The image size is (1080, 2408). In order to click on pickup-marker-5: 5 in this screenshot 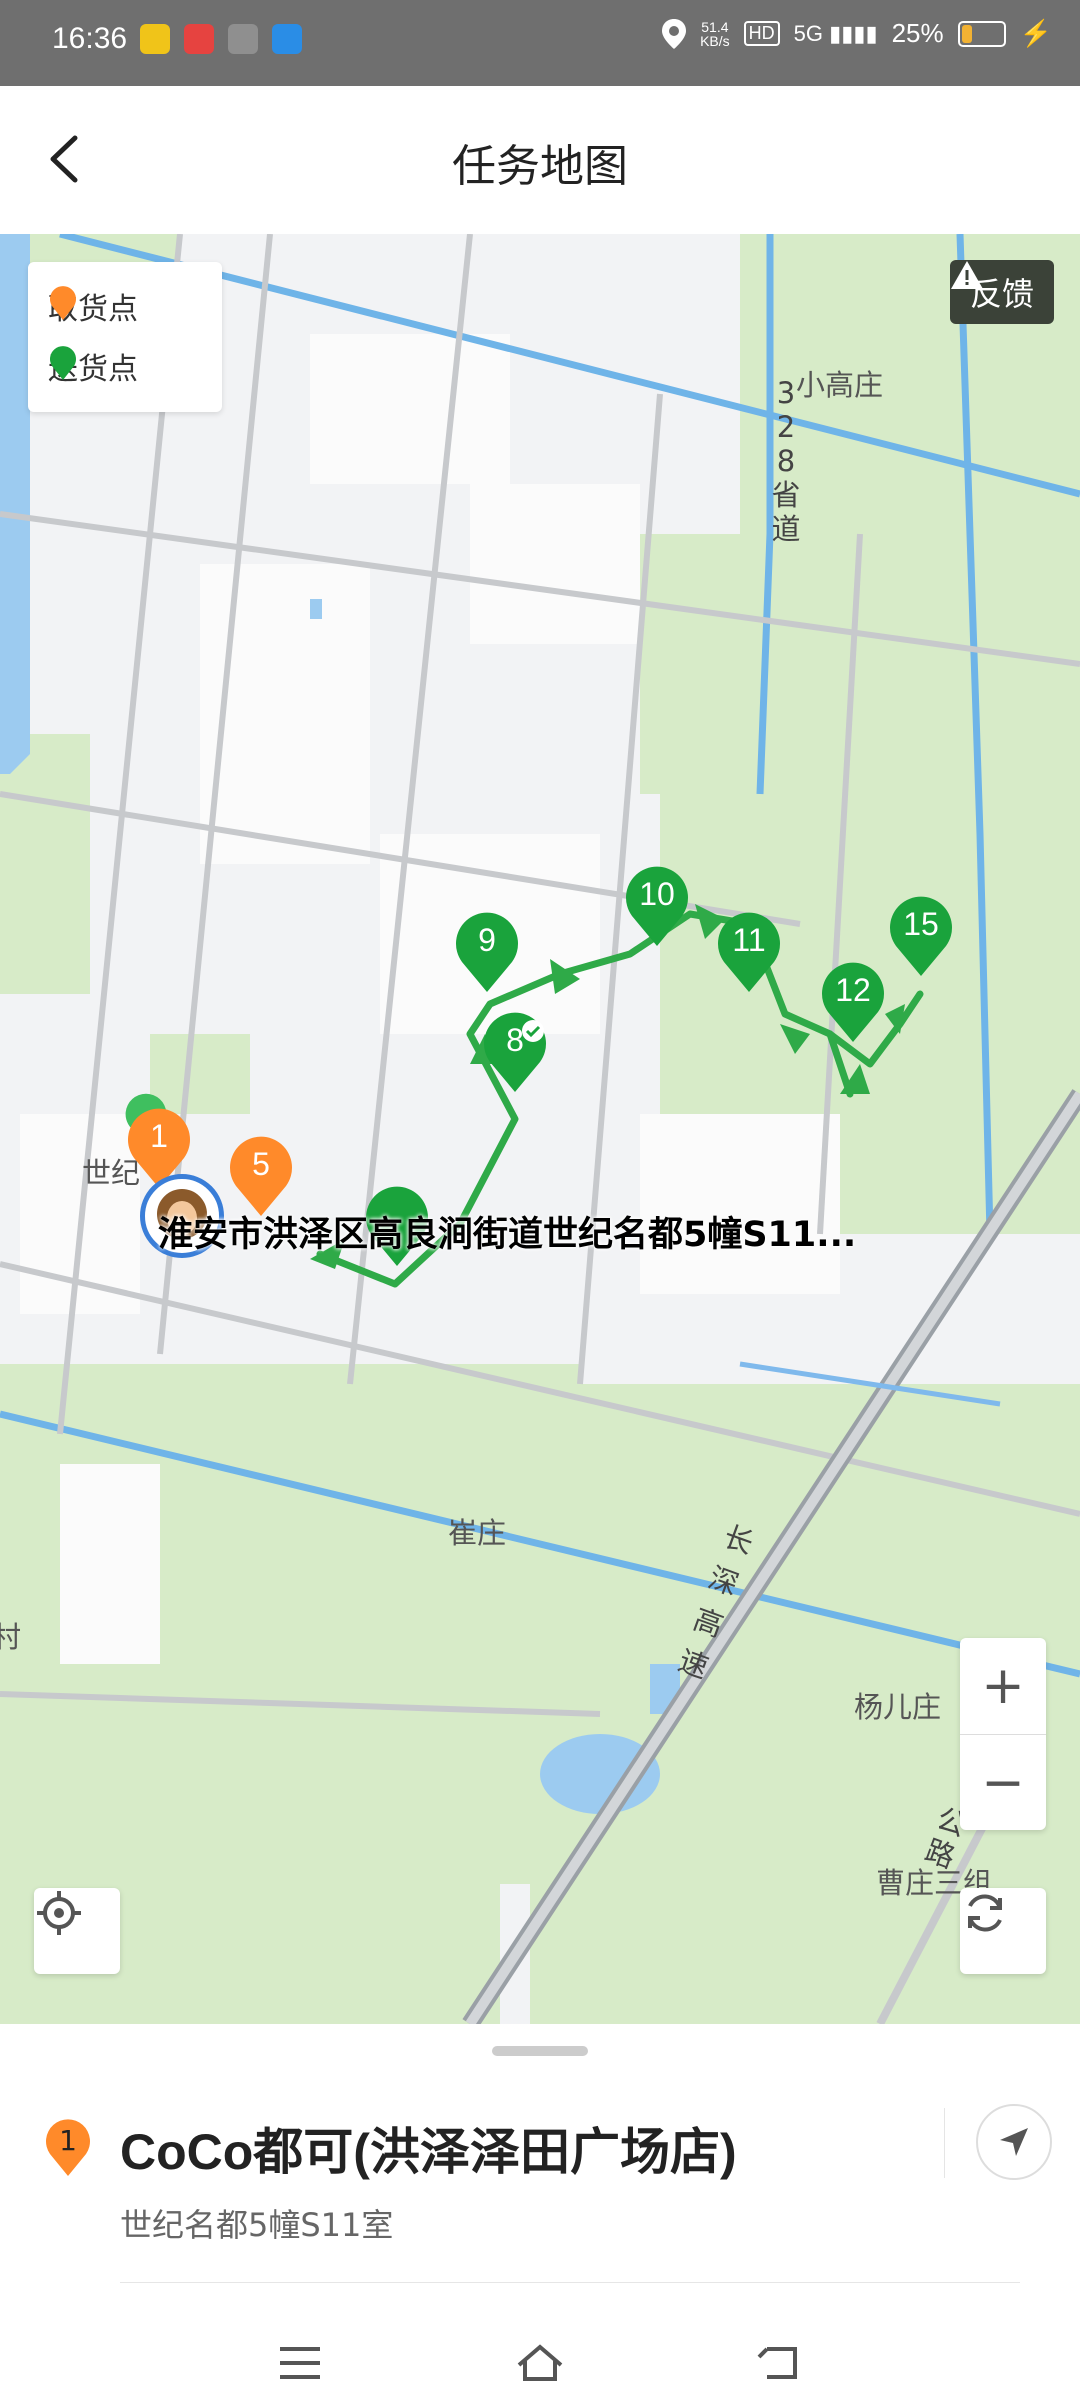, I will do `click(261, 1175)`.